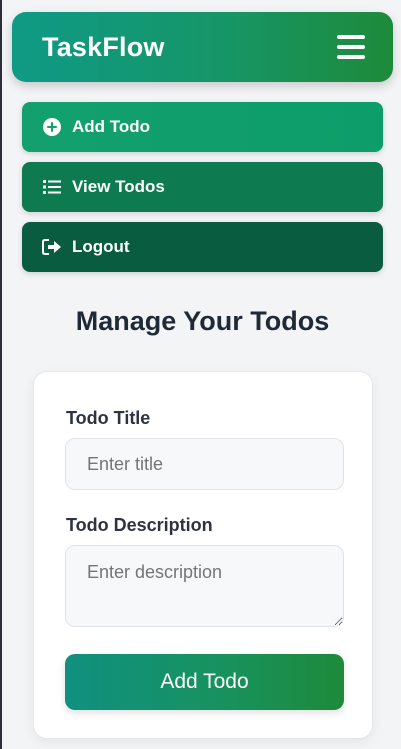 The height and width of the screenshot is (749, 401). I want to click on todo-description-input, so click(204, 586).